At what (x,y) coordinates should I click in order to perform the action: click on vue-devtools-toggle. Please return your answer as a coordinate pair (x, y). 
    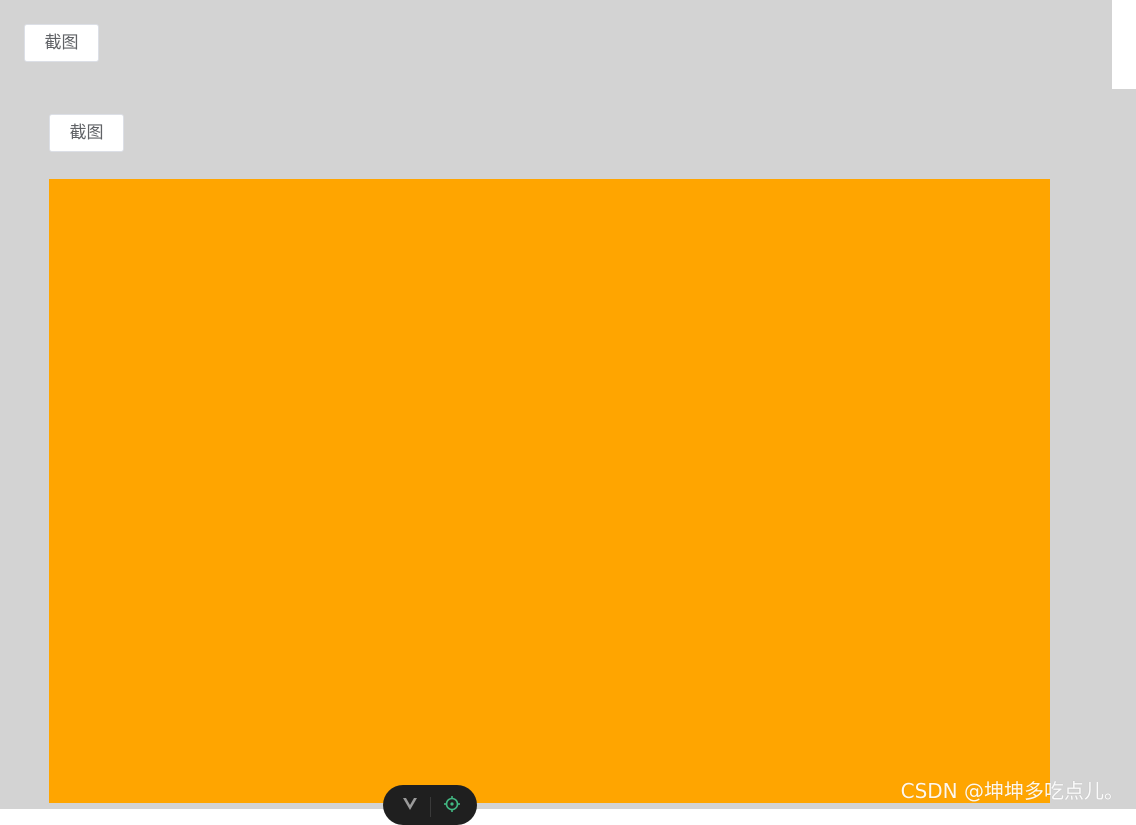
    Looking at the image, I should click on (430, 805).